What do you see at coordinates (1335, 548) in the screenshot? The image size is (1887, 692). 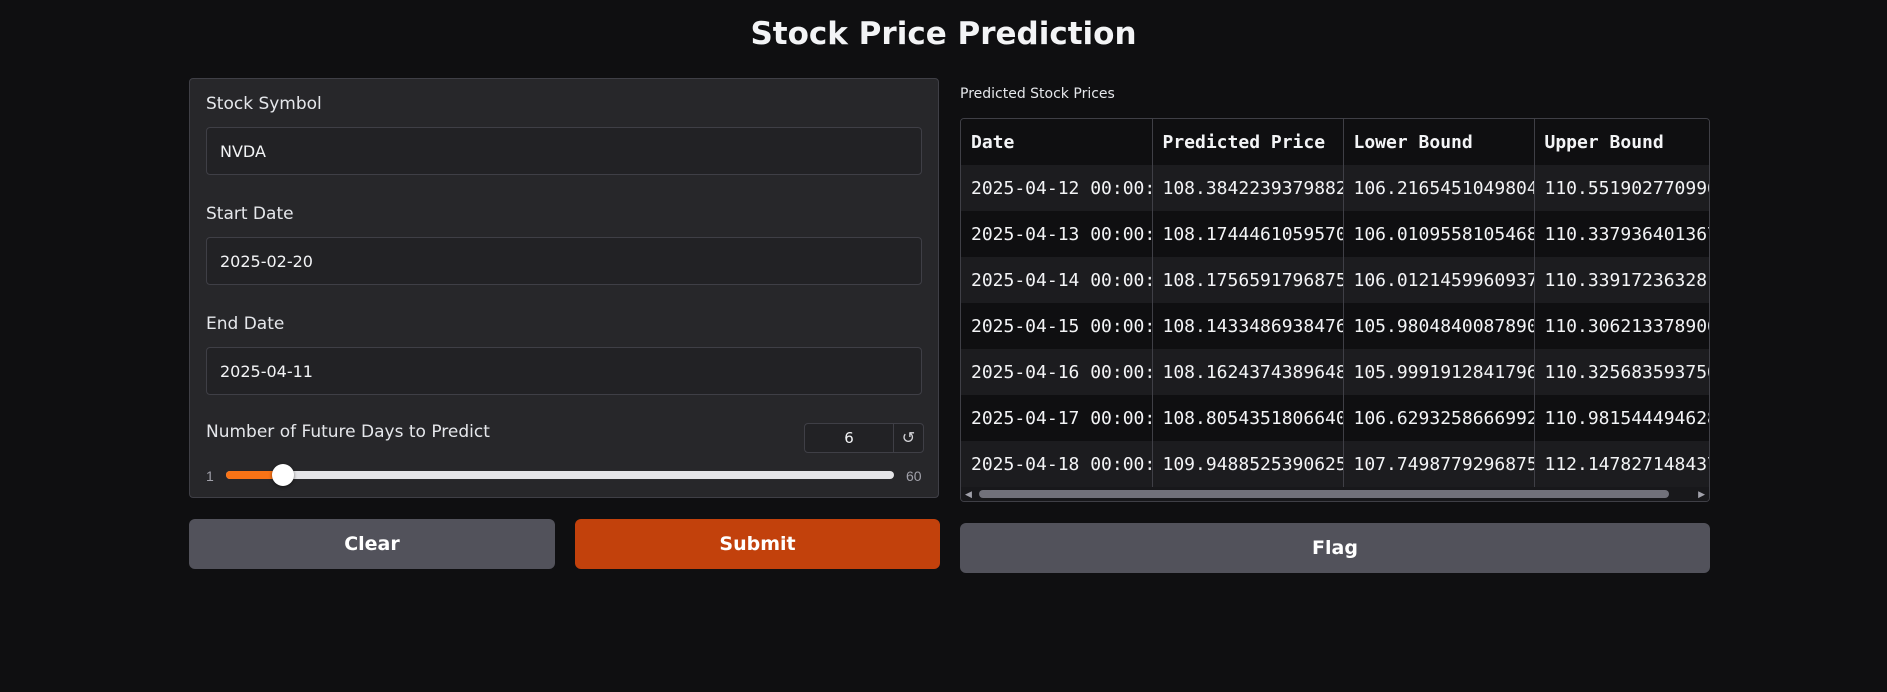 I see `flag-button: Flag` at bounding box center [1335, 548].